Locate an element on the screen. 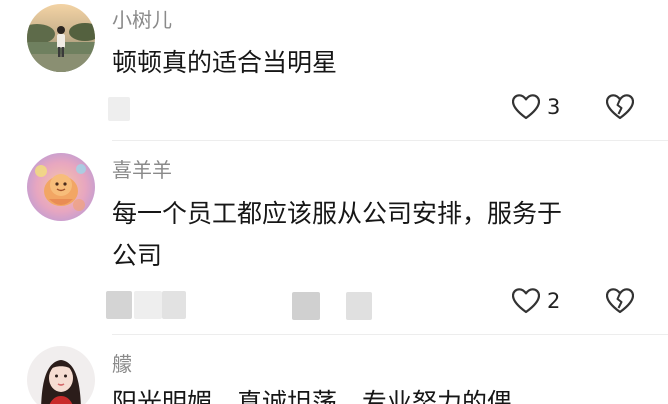  like-count: 2 is located at coordinates (554, 301).